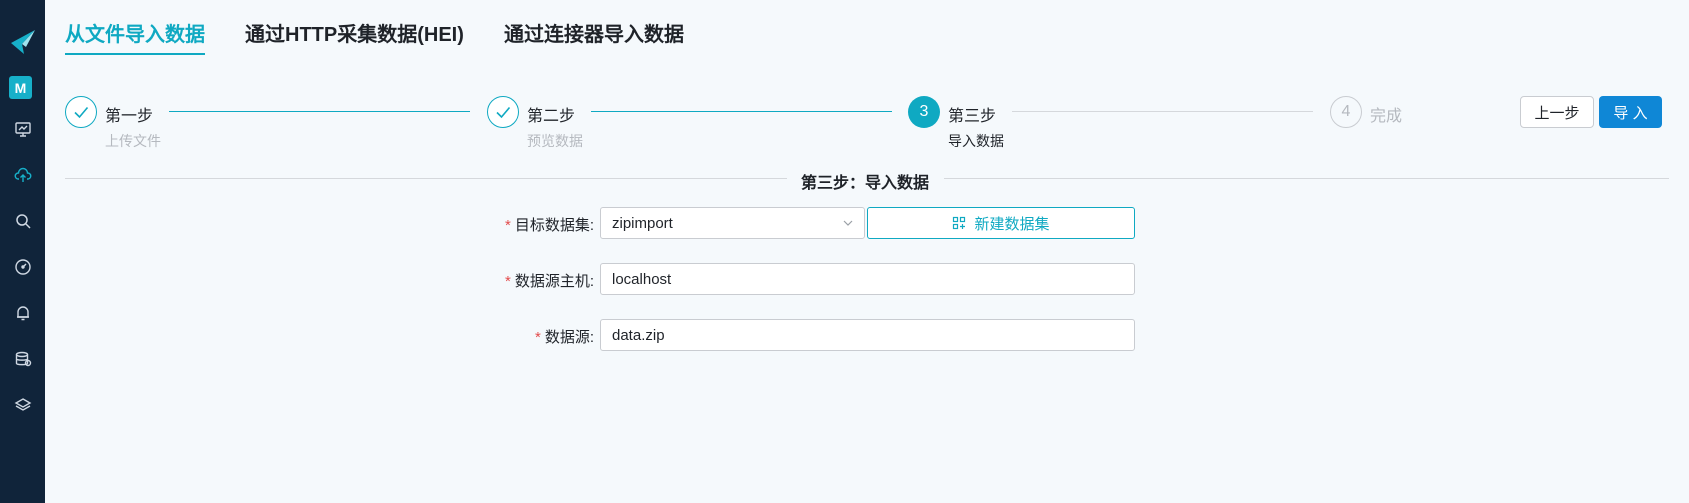 Image resolution: width=1689 pixels, height=503 pixels. I want to click on step-4-number: 4, so click(1346, 112).